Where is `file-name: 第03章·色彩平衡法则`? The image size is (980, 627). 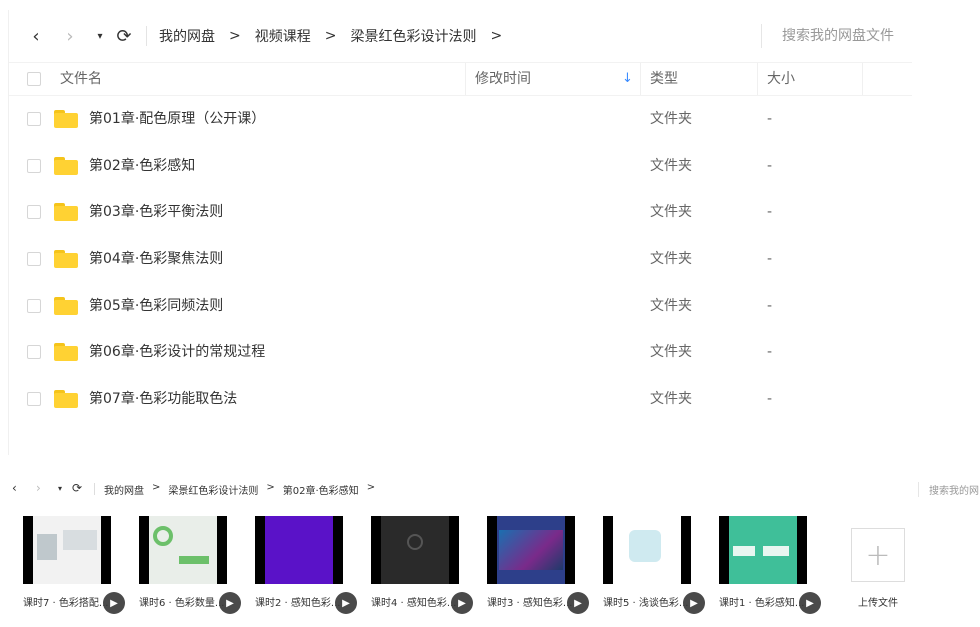
file-name: 第03章·色彩平衡法则 is located at coordinates (156, 212).